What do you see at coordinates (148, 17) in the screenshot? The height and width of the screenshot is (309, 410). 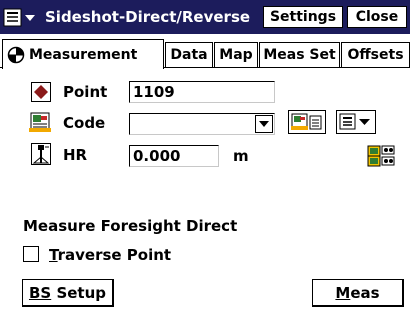 I see `window-title: Sideshot-Direct/Reverse` at bounding box center [148, 17].